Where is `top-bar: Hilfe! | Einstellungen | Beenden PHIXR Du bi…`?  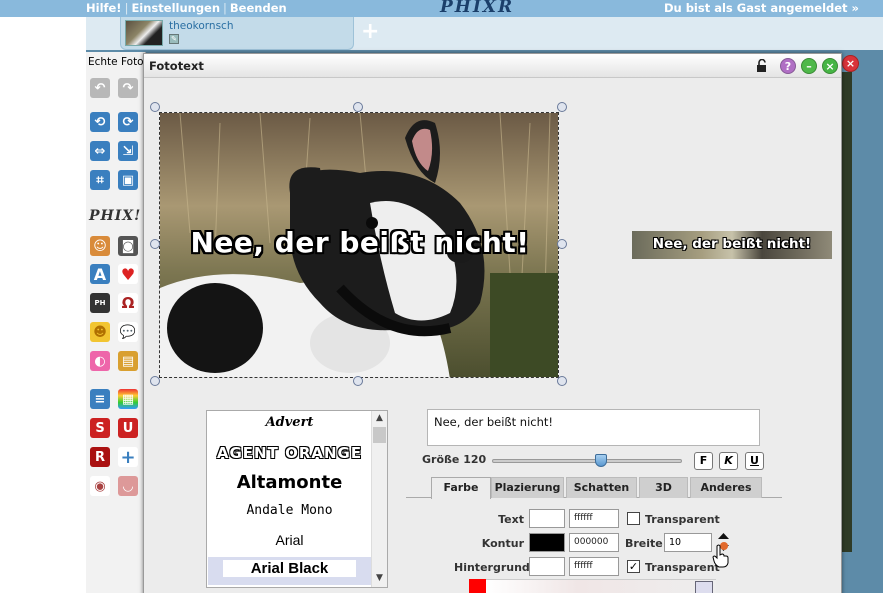
top-bar: Hilfe! | Einstellungen | Beenden PHIXR Du bi… is located at coordinates (441, 8).